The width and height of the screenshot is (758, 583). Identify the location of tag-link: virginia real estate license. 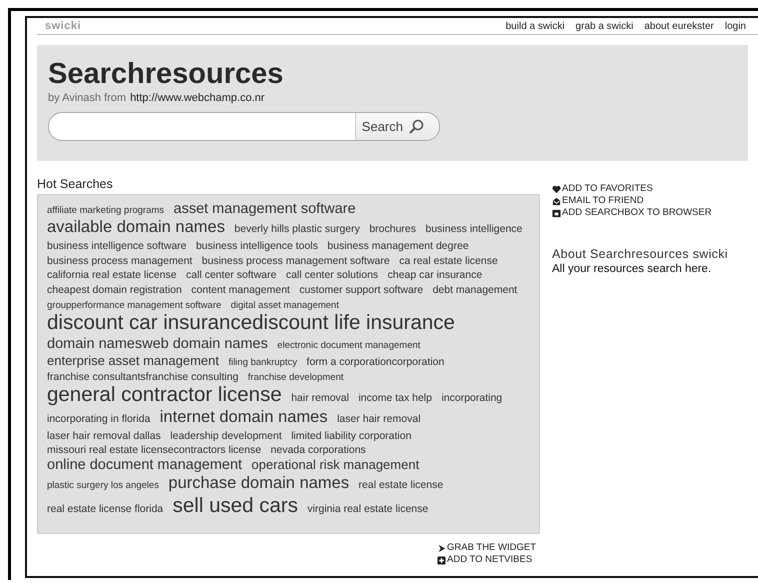
(367, 508).